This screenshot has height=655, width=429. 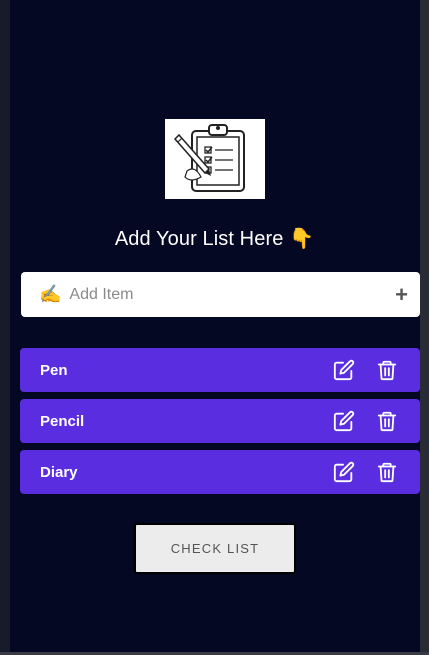 I want to click on list-item: Diary, so click(x=220, y=472).